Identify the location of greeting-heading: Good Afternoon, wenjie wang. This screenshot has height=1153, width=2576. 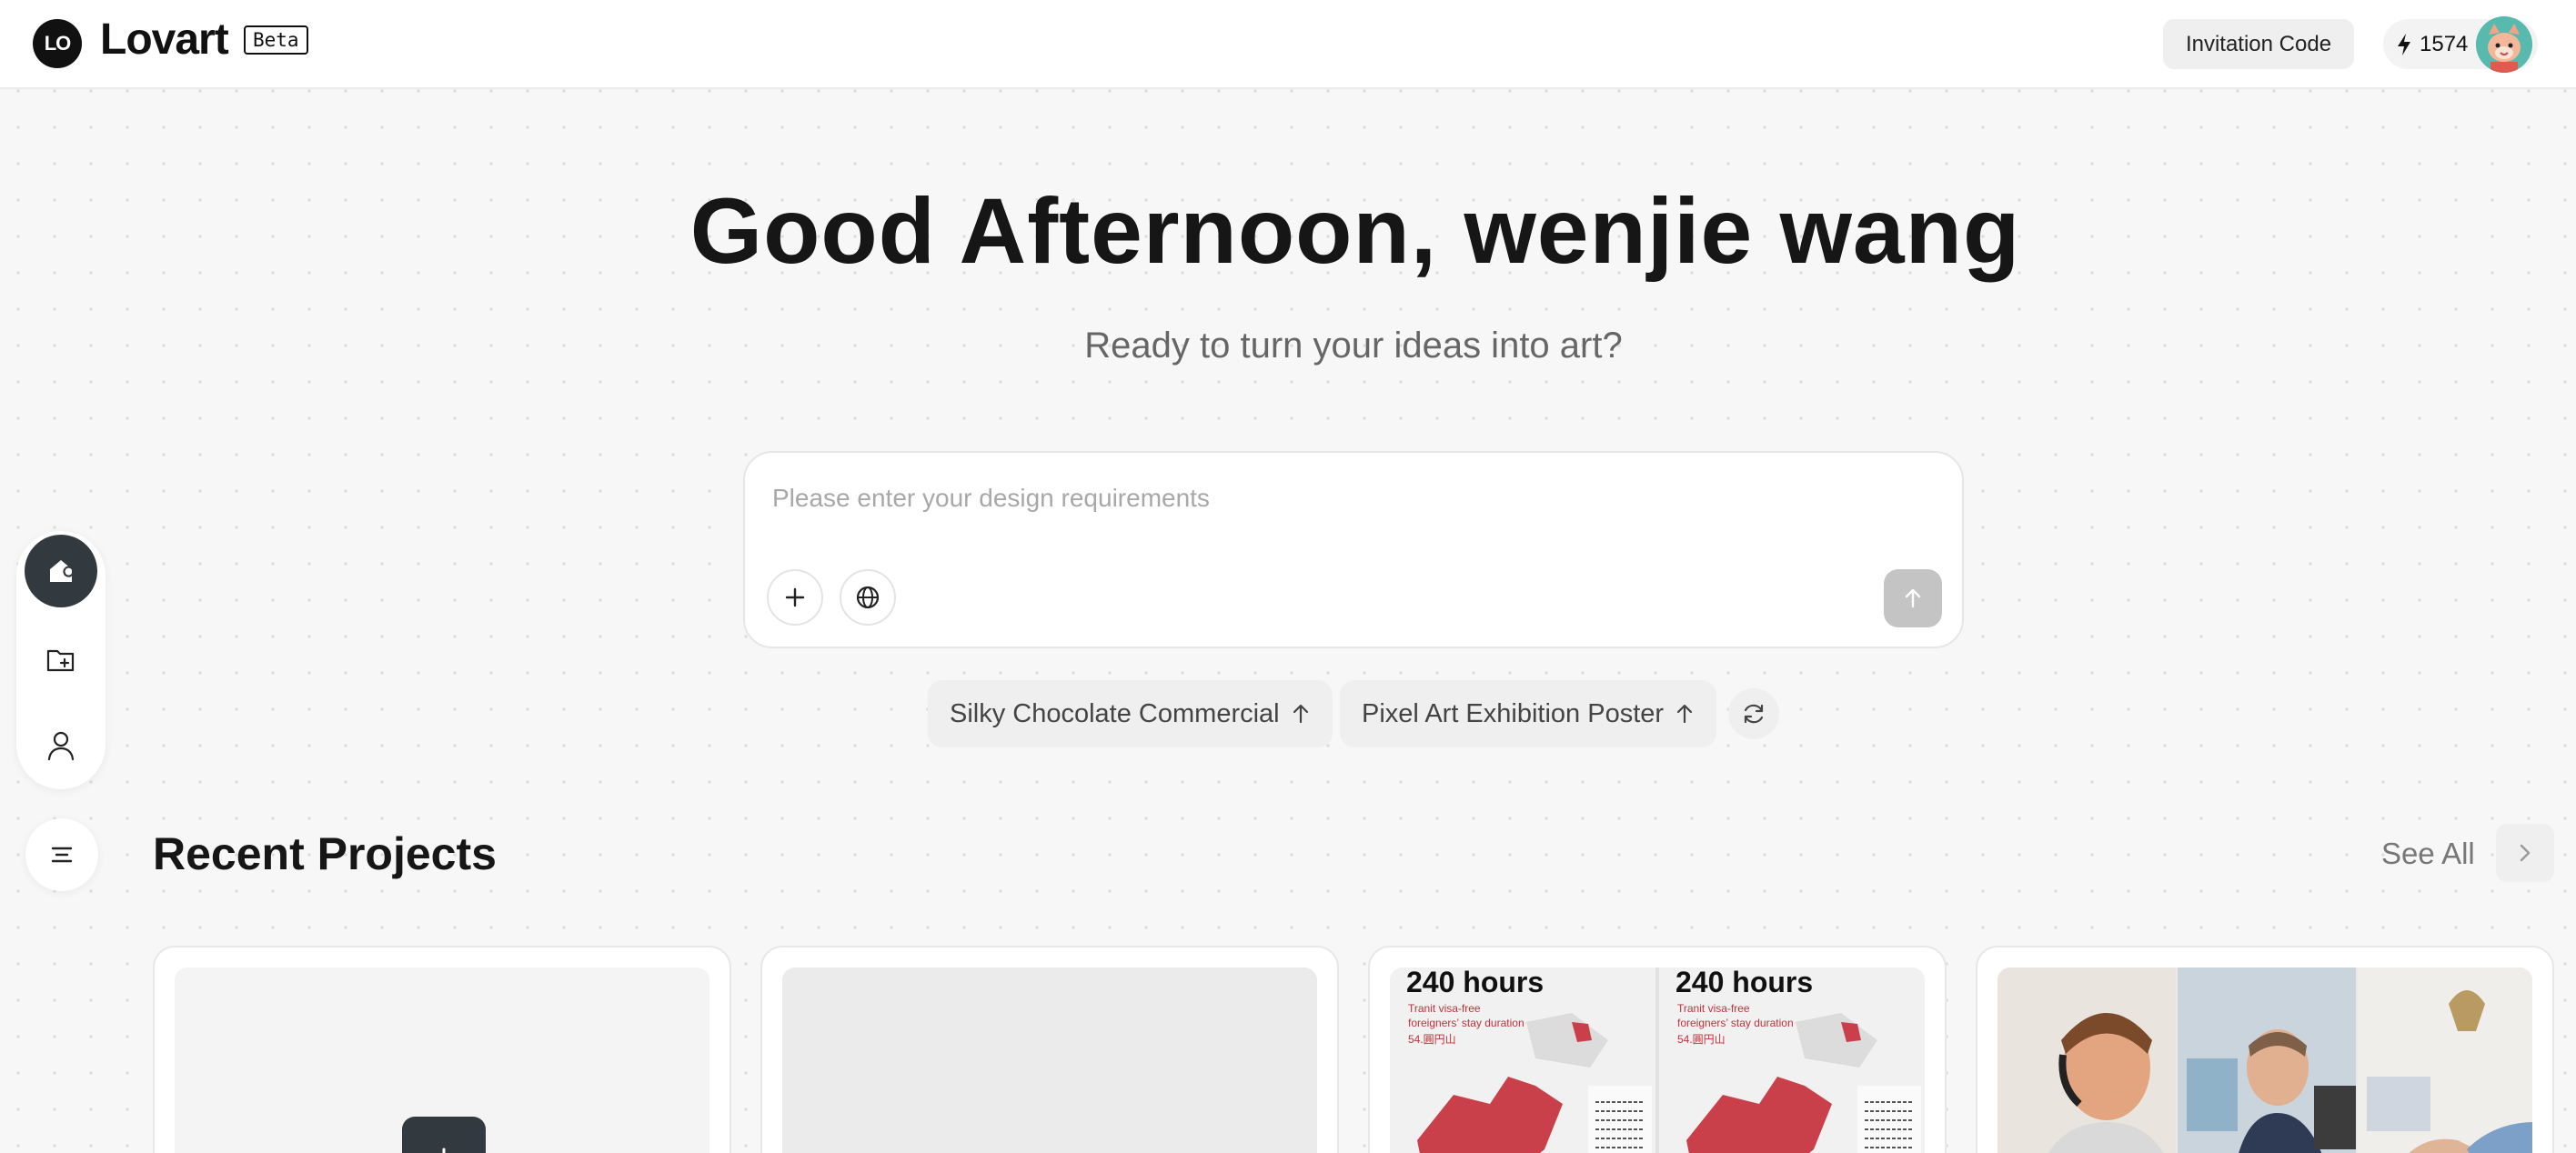
(1355, 231).